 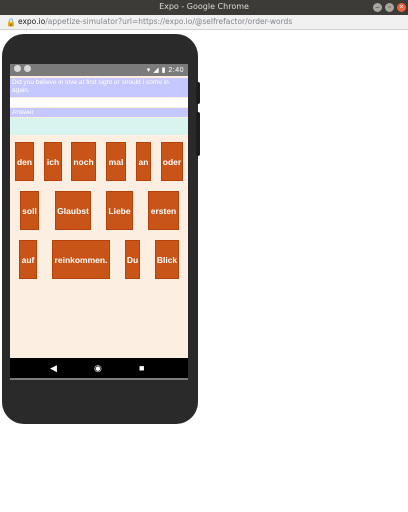 I want to click on window-title: Expo - Google Chrome, so click(x=204, y=6).